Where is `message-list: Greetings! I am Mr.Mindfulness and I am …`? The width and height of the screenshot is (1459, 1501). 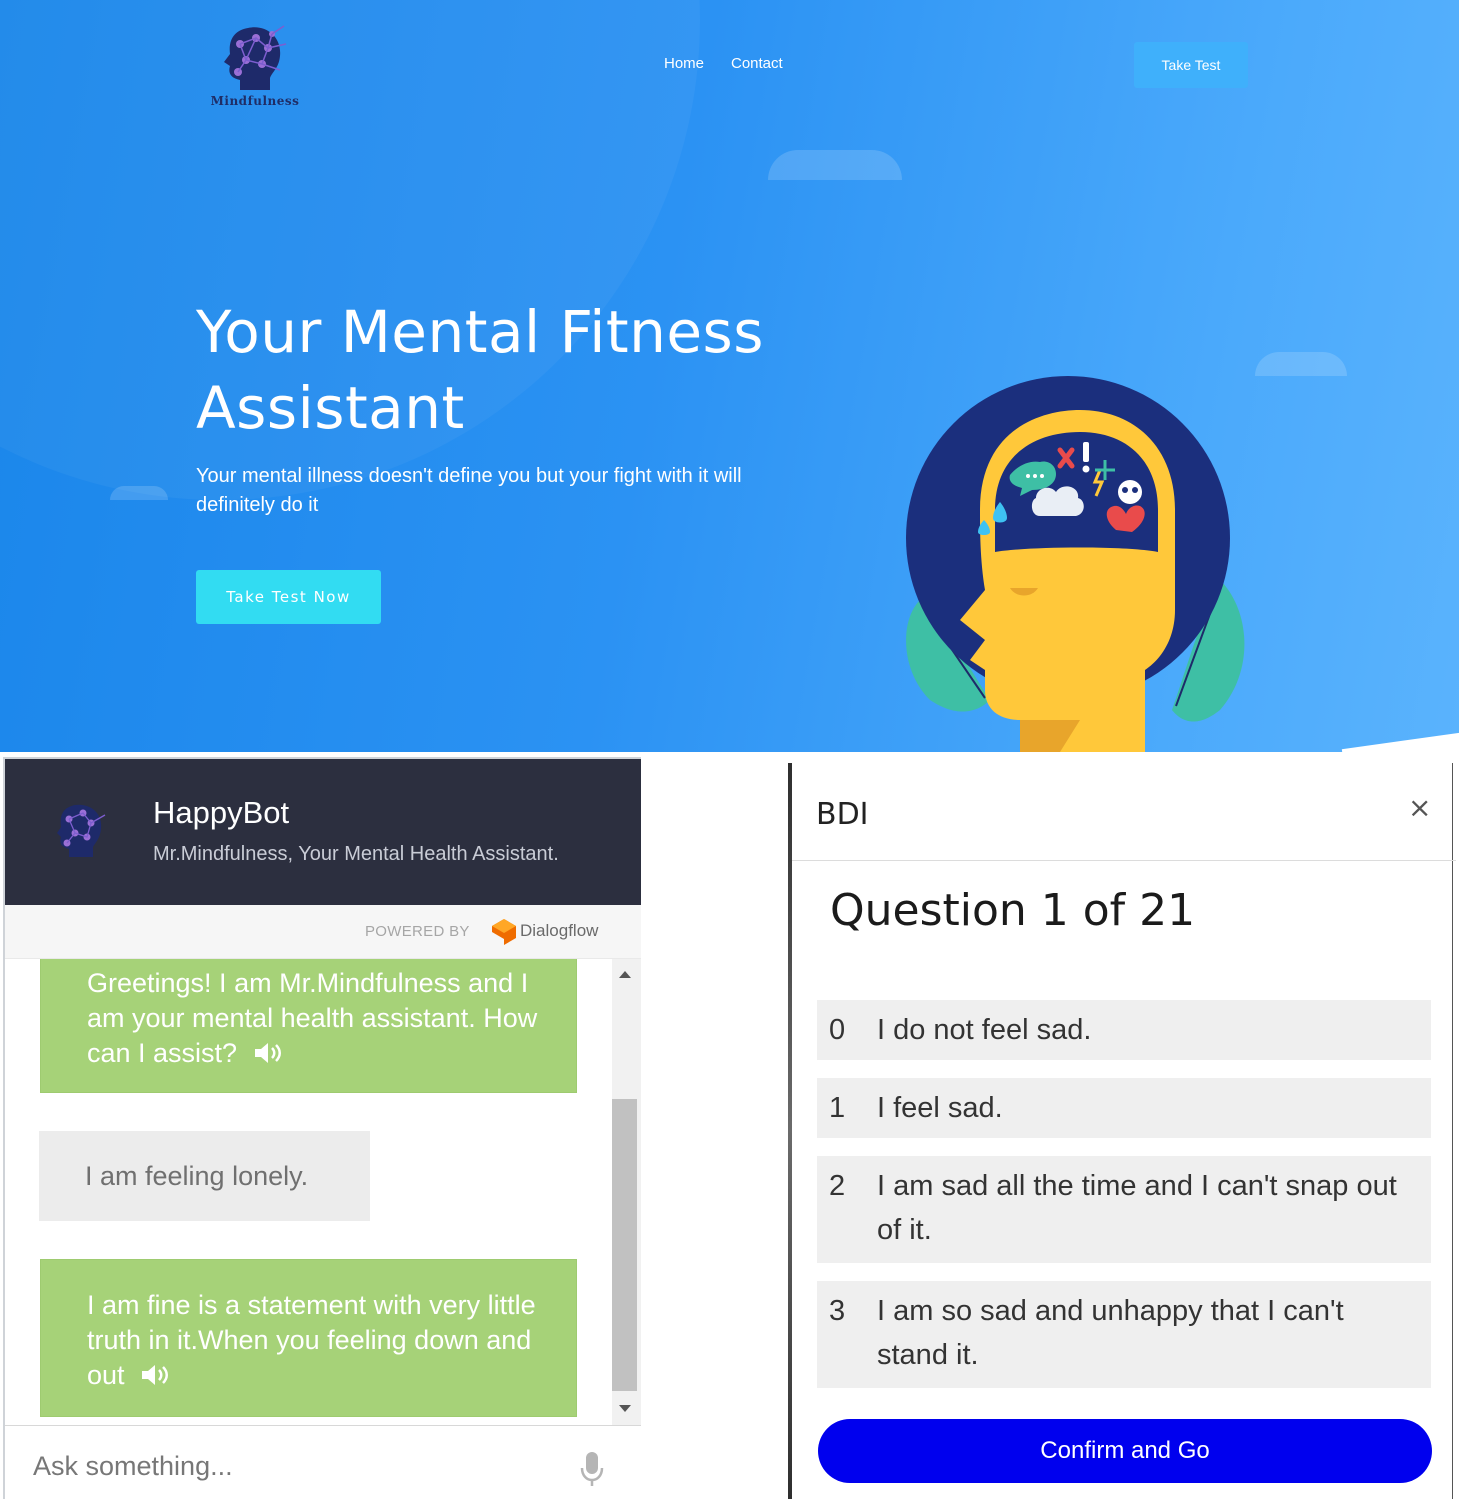 message-list: Greetings! I am Mr.Mindfulness and I am … is located at coordinates (323, 1192).